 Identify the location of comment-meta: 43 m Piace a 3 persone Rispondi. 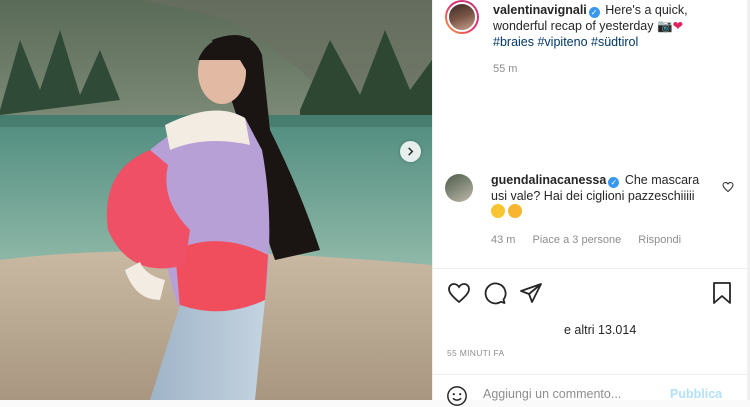
(593, 240).